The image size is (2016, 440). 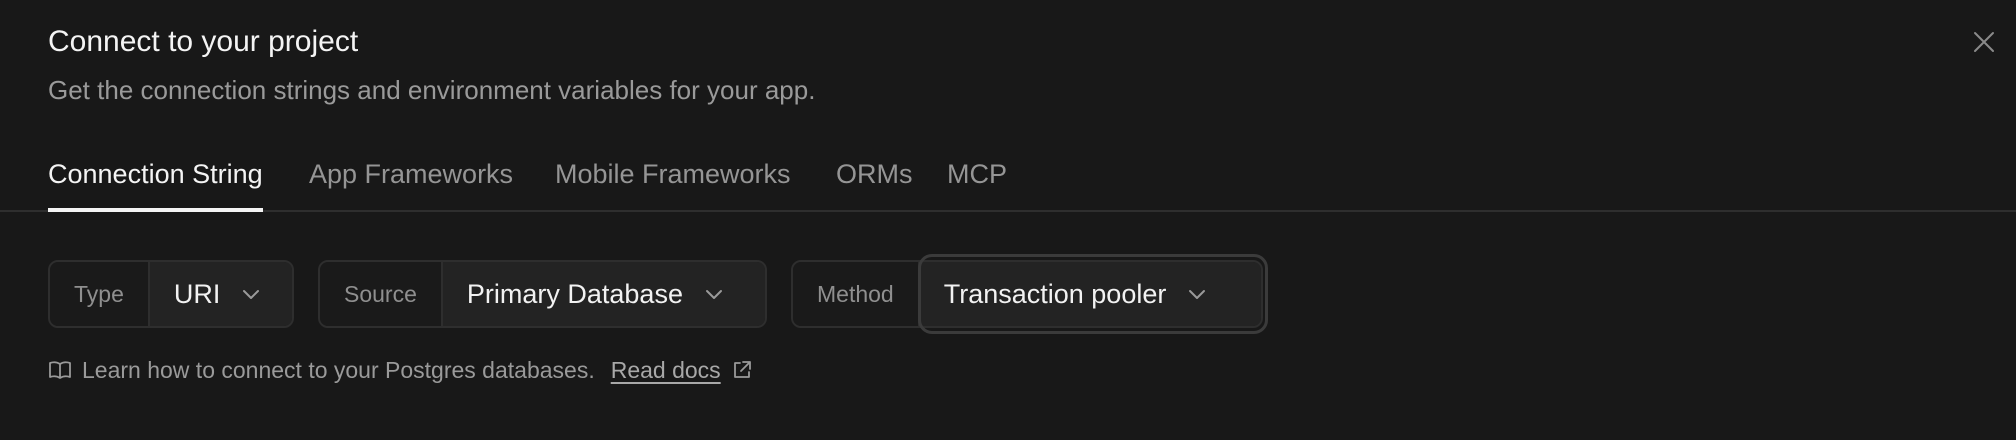 I want to click on method-label: Method, so click(x=856, y=294).